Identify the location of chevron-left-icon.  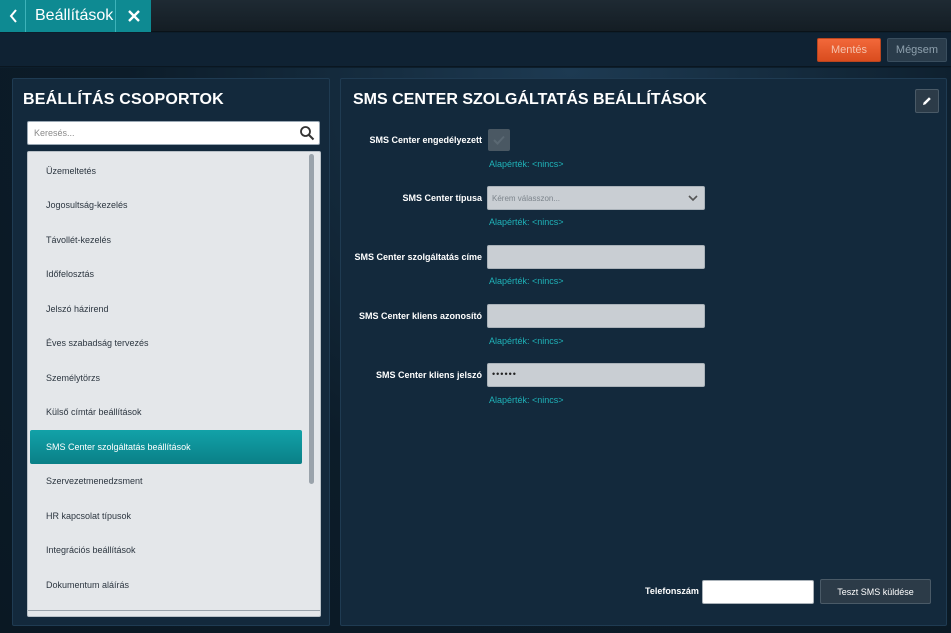
(13, 16).